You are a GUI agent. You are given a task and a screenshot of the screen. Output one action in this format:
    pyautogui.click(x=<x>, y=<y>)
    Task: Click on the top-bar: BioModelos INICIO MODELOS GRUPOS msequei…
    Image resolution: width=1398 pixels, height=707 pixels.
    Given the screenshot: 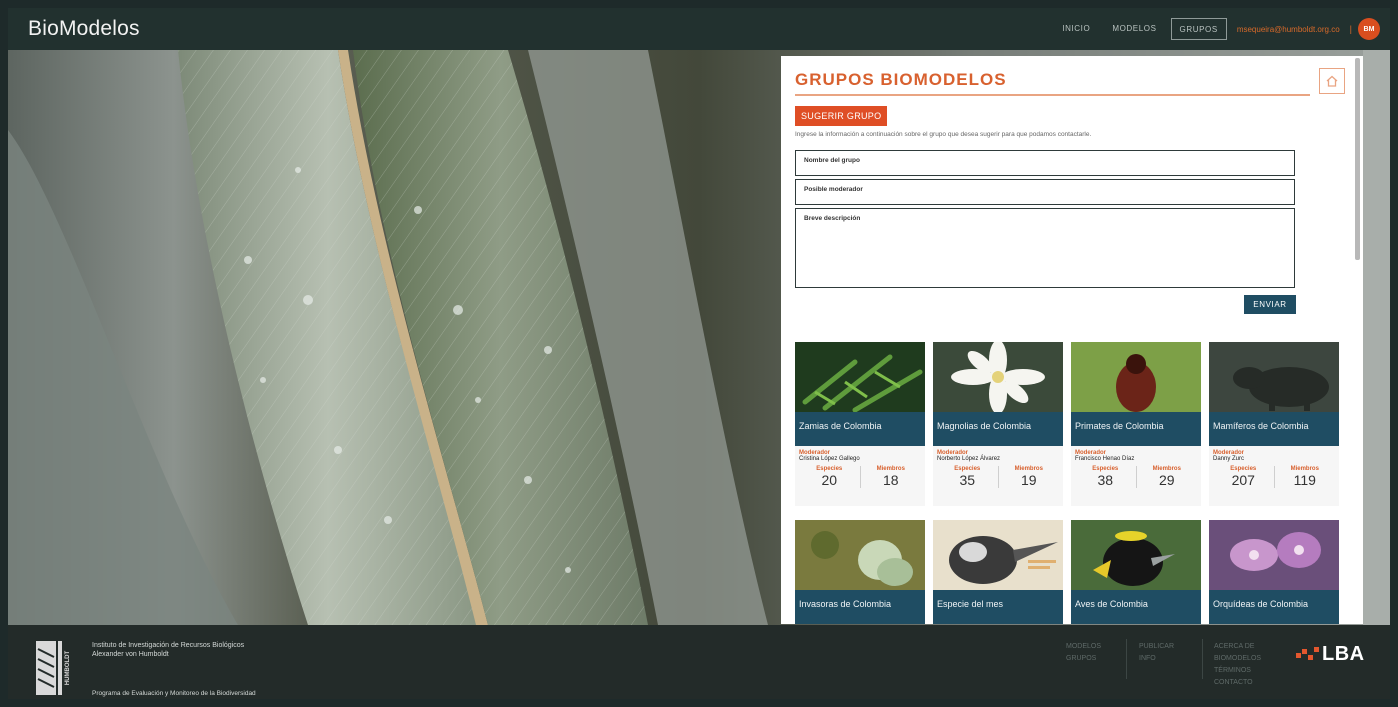 What is the action you would take?
    pyautogui.click(x=699, y=29)
    